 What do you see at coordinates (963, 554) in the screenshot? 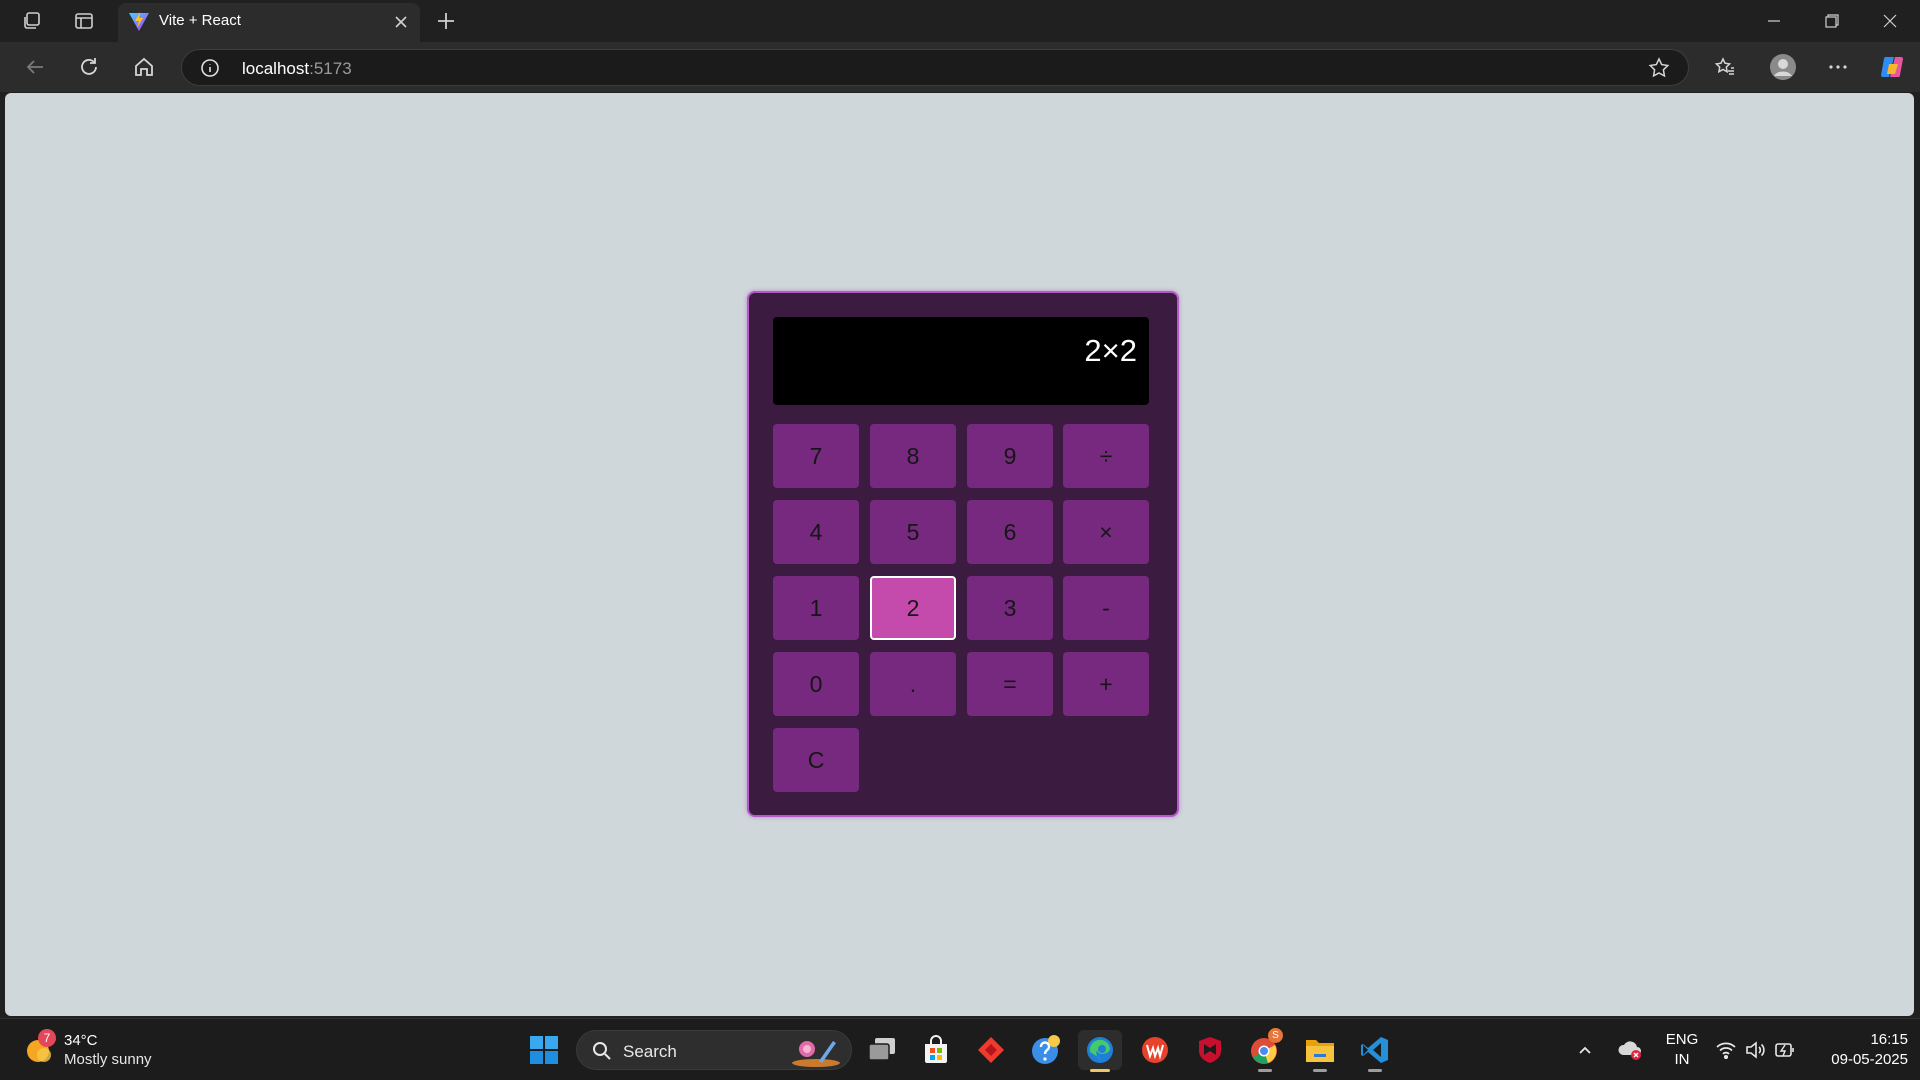
I see `calculator: 2×2 7 8 9 ÷ 4 5 6 × 1 2 3 - 0 . = + C` at bounding box center [963, 554].